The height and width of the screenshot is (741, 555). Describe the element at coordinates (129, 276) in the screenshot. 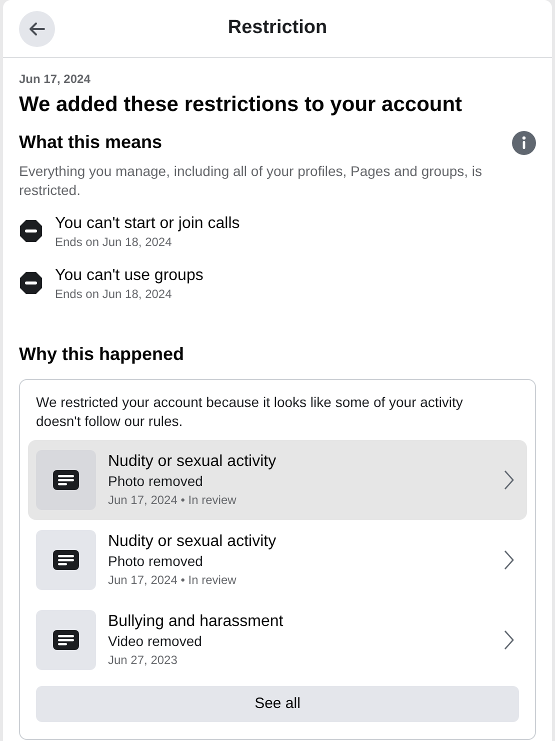

I see `restriction-title: You can't use groups` at that location.